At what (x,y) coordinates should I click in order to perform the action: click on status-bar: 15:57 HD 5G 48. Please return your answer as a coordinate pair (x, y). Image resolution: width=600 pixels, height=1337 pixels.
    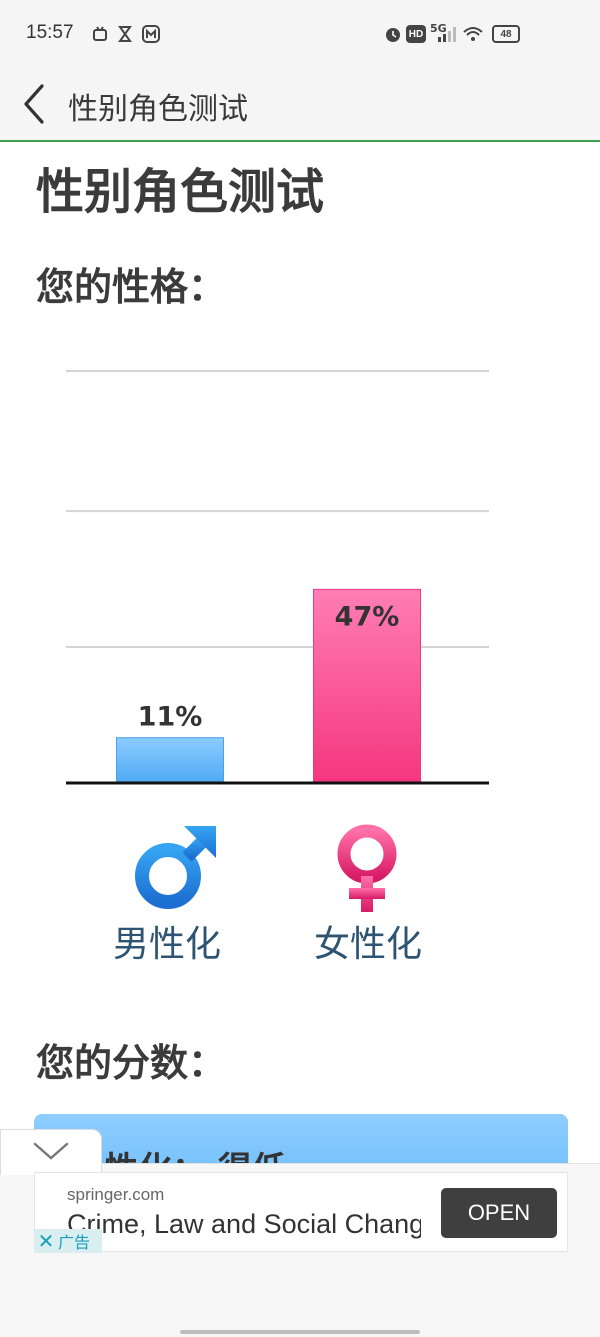
    Looking at the image, I should click on (300, 34).